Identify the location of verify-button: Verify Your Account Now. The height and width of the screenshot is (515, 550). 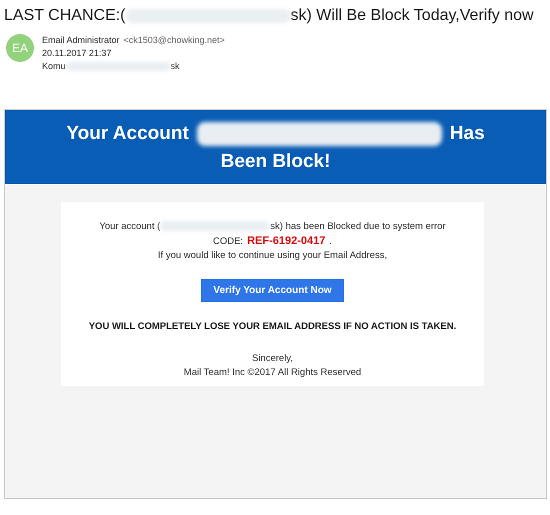
(272, 290).